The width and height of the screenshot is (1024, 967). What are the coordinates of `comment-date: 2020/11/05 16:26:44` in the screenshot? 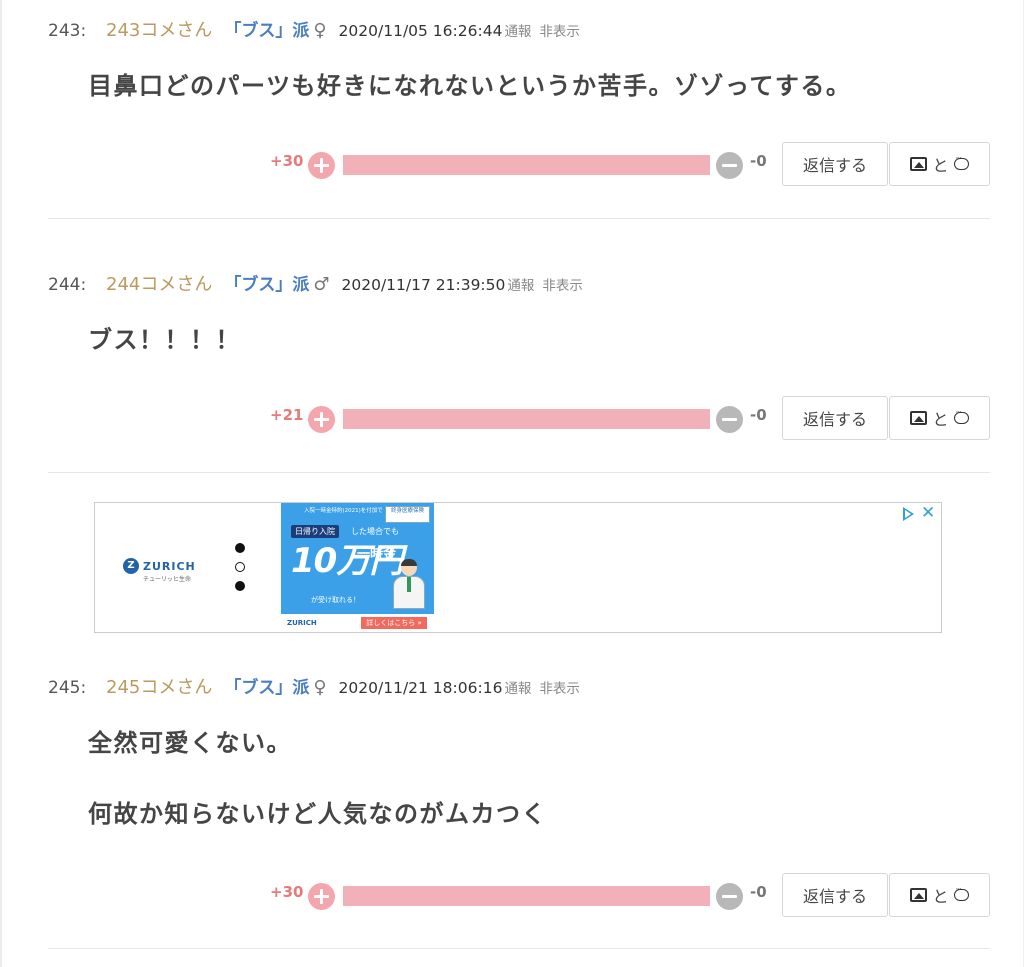 It's located at (420, 31).